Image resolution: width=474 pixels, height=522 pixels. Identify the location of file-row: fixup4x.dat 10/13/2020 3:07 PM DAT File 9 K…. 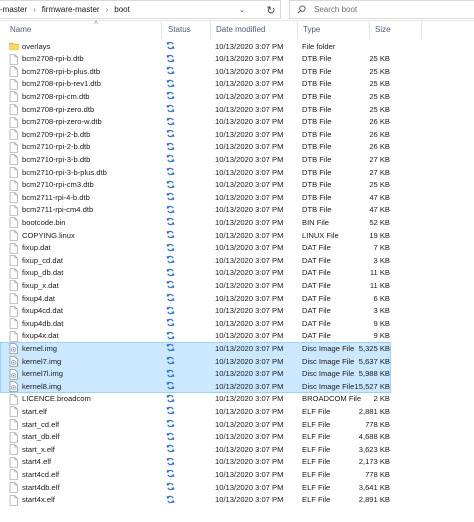
(237, 336).